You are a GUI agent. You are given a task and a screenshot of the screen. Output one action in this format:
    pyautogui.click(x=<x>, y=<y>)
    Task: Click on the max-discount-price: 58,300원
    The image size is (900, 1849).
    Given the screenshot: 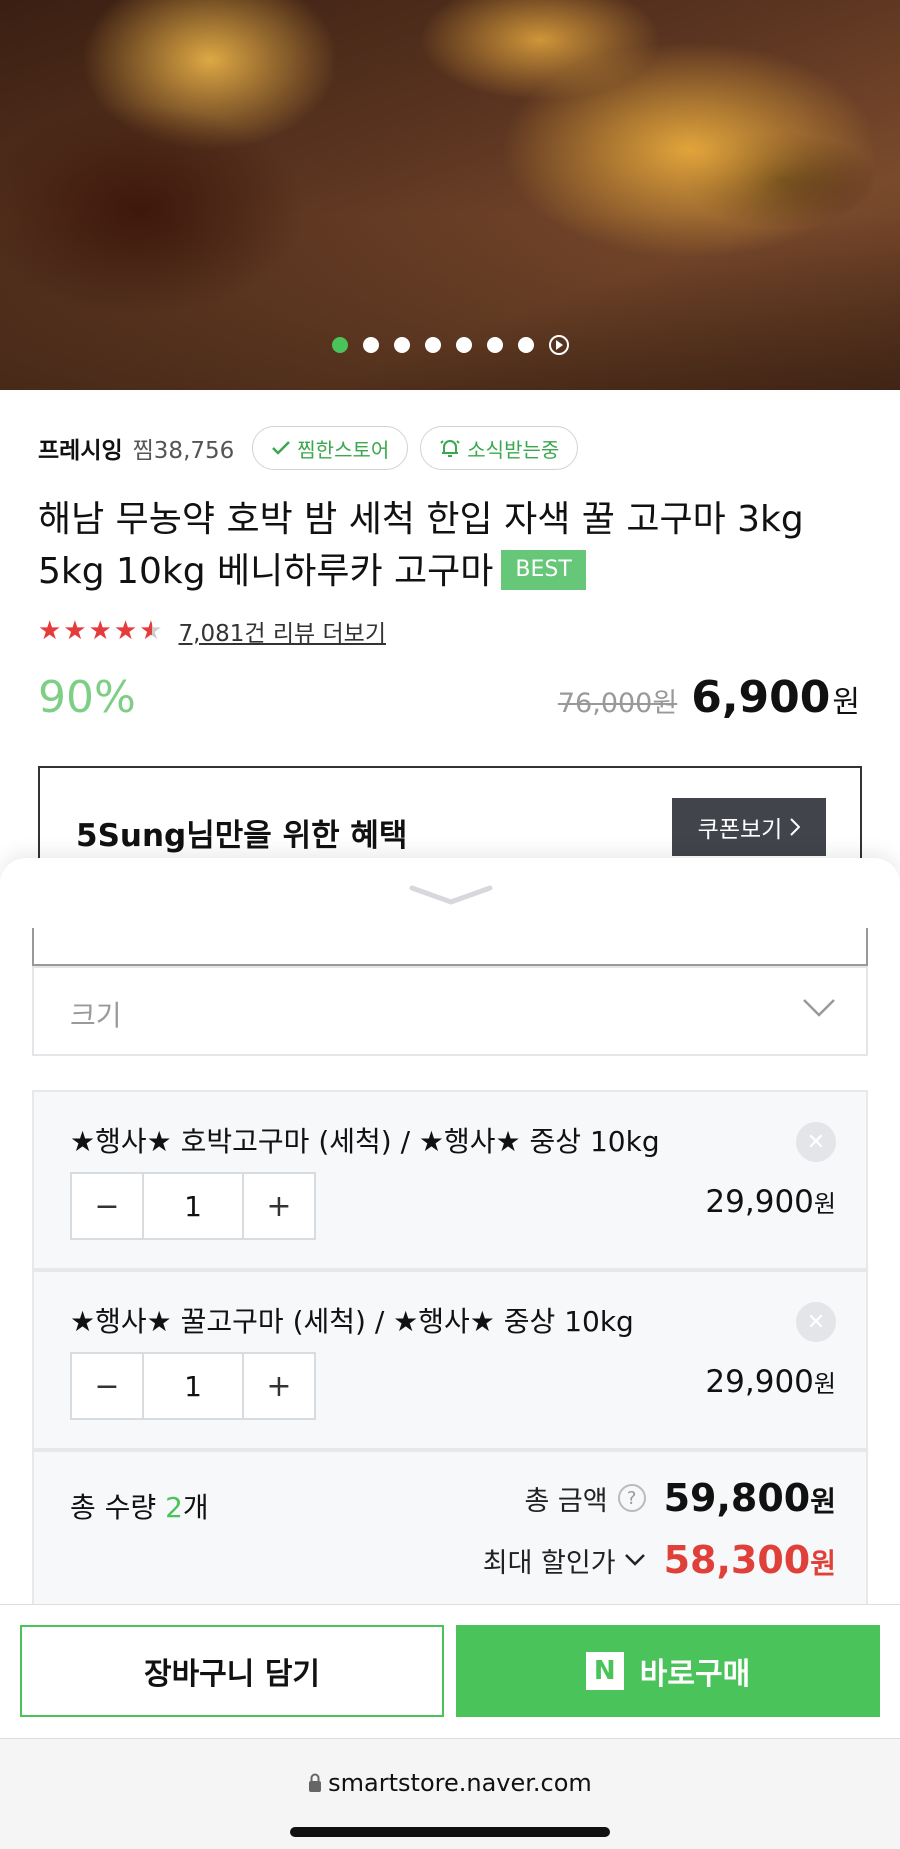 What is the action you would take?
    pyautogui.click(x=750, y=1560)
    